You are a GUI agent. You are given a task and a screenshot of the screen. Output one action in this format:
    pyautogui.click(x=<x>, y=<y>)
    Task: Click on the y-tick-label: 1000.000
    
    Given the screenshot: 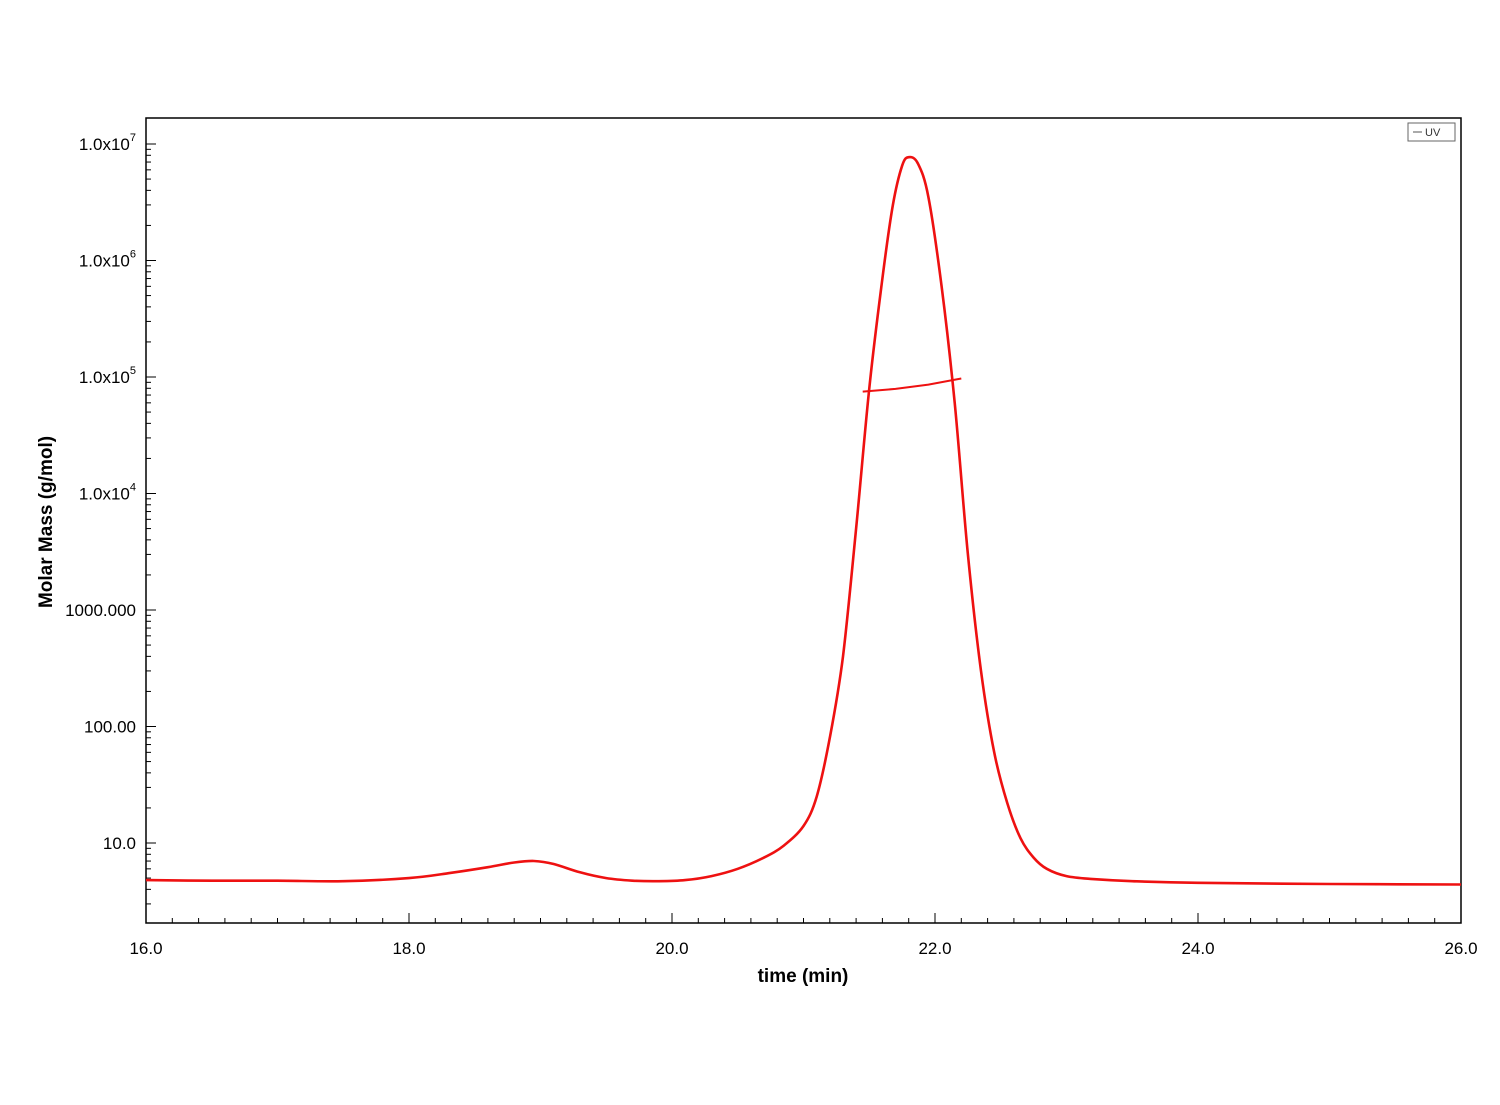 What is the action you would take?
    pyautogui.click(x=100, y=610)
    